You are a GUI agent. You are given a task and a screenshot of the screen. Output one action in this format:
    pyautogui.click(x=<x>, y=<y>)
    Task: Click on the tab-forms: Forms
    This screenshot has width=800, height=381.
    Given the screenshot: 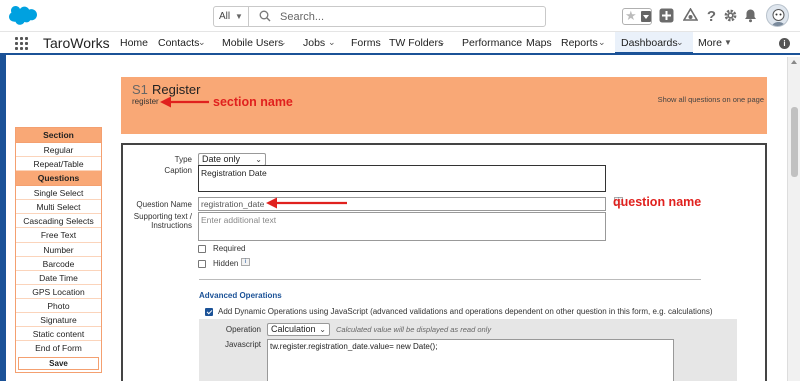 What is the action you would take?
    pyautogui.click(x=366, y=43)
    